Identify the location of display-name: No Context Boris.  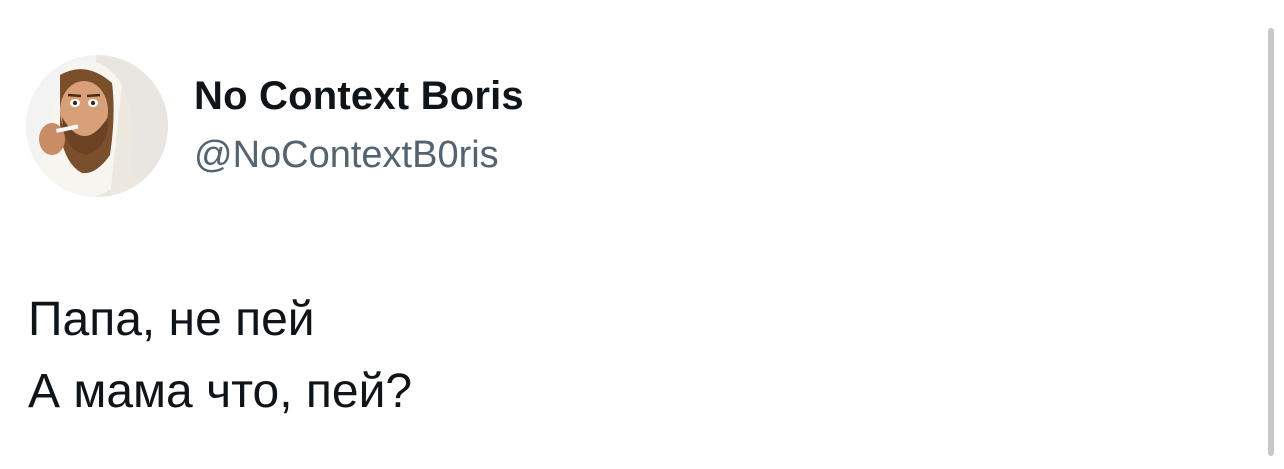
(359, 96).